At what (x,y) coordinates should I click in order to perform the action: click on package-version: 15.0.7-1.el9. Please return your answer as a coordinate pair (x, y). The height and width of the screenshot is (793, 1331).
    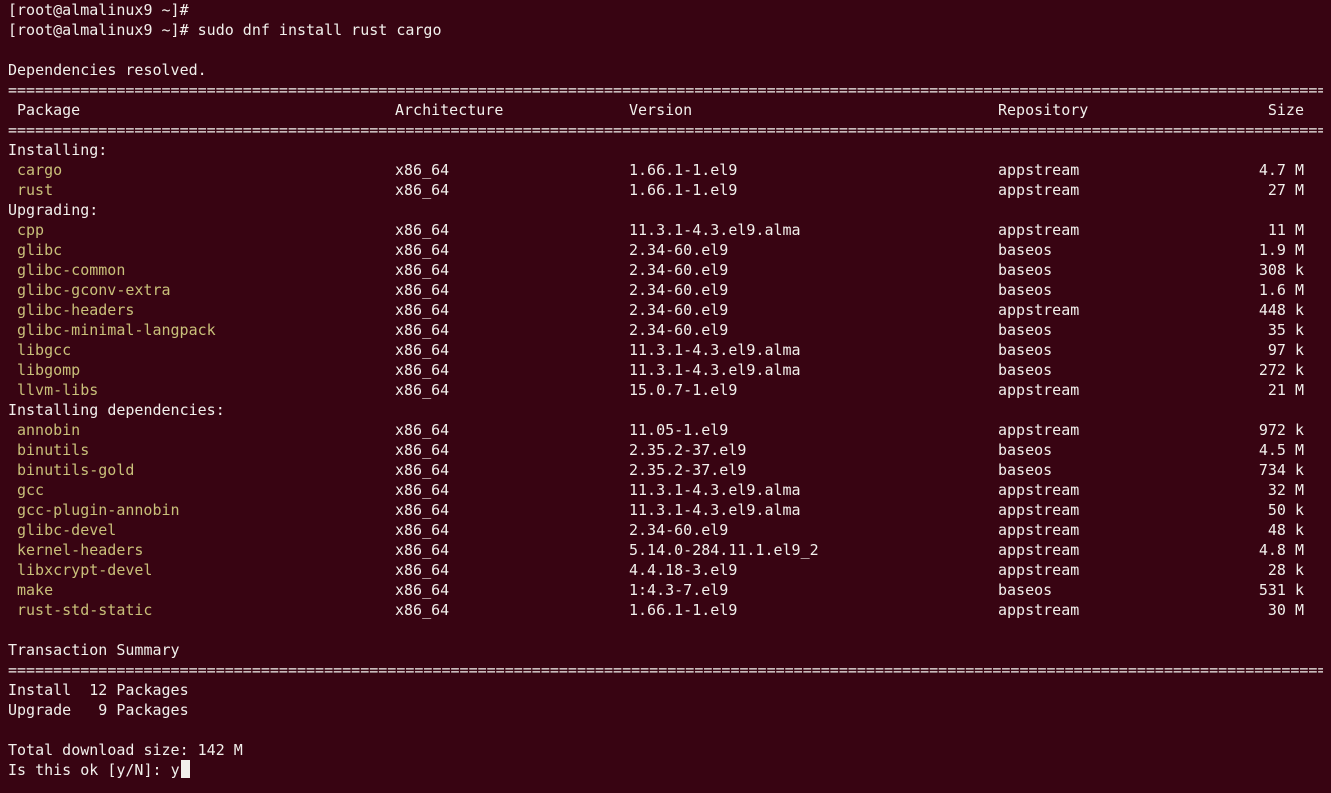
    Looking at the image, I should click on (683, 390).